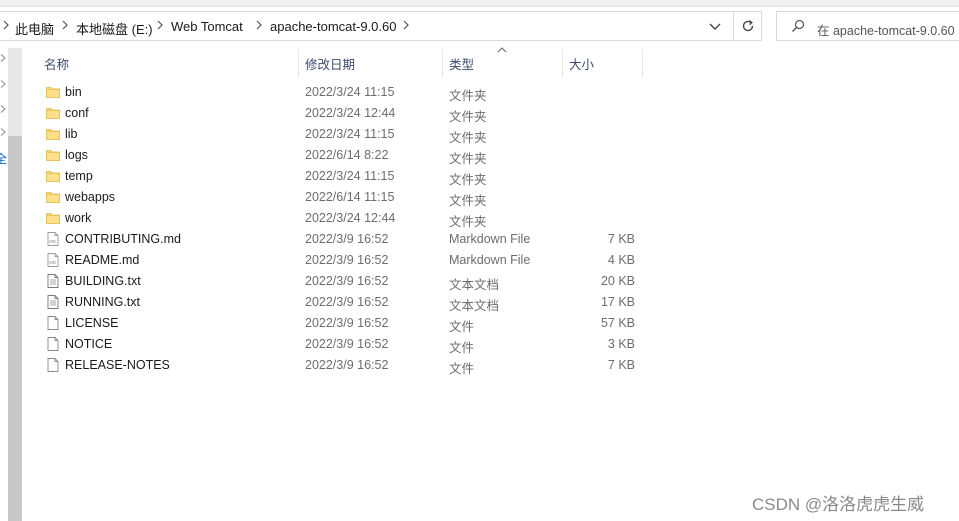 This screenshot has height=521, width=959. Describe the element at coordinates (77, 113) in the screenshot. I see `file-name: conf` at that location.